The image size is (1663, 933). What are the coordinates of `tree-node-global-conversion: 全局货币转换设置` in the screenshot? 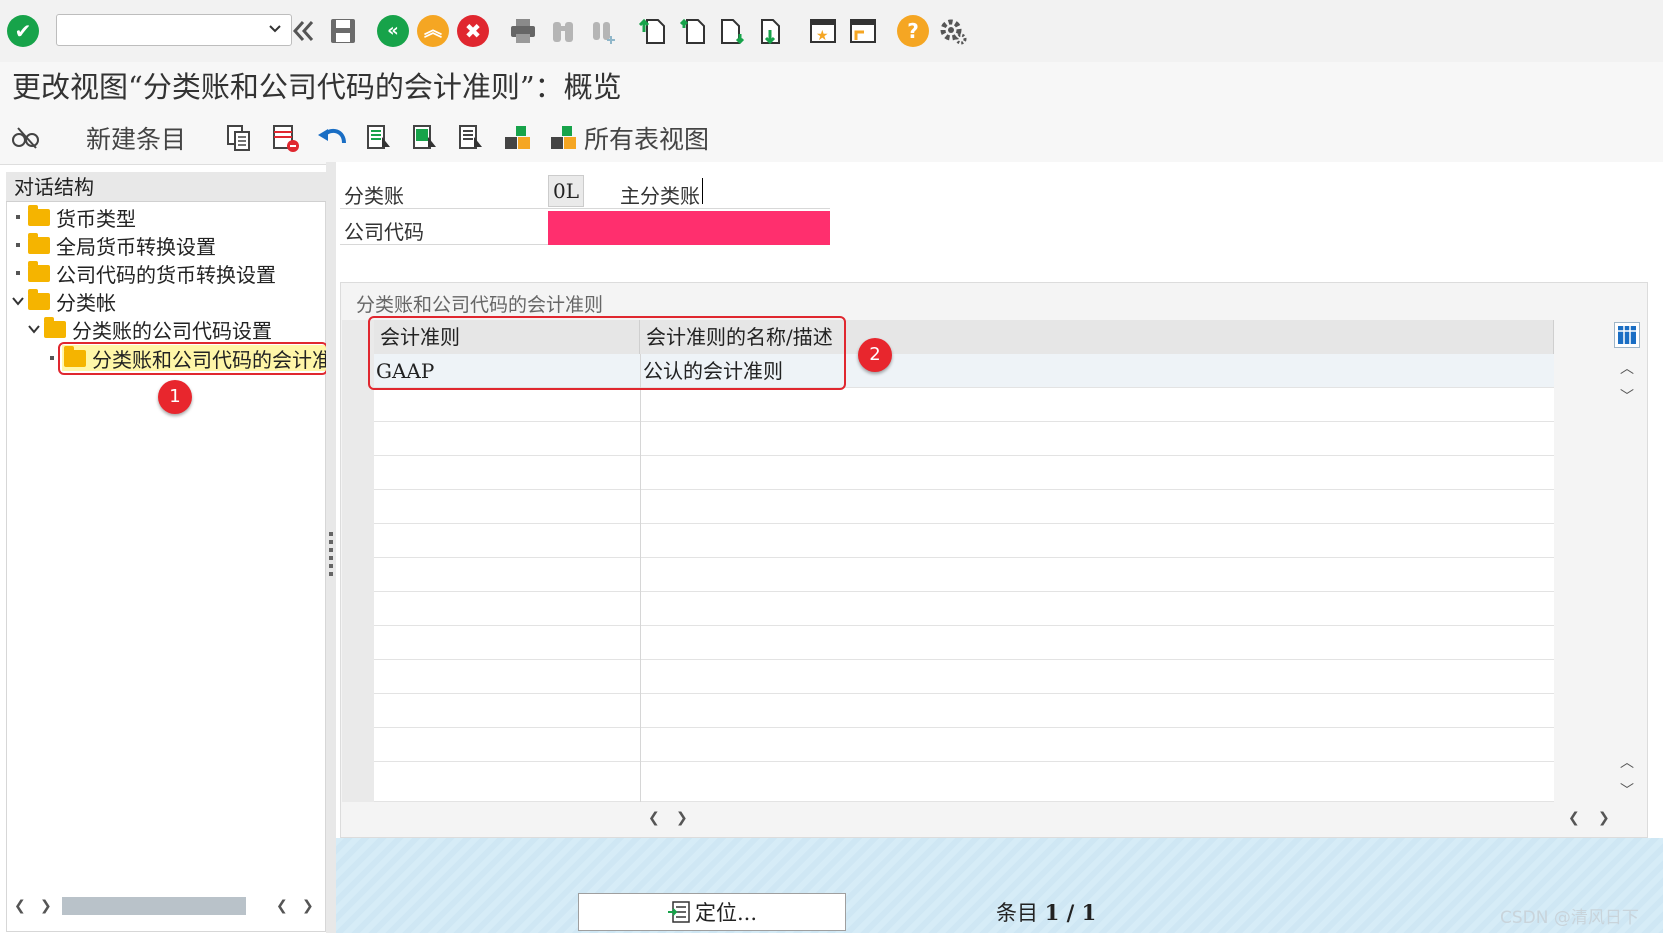 It's located at (116, 245).